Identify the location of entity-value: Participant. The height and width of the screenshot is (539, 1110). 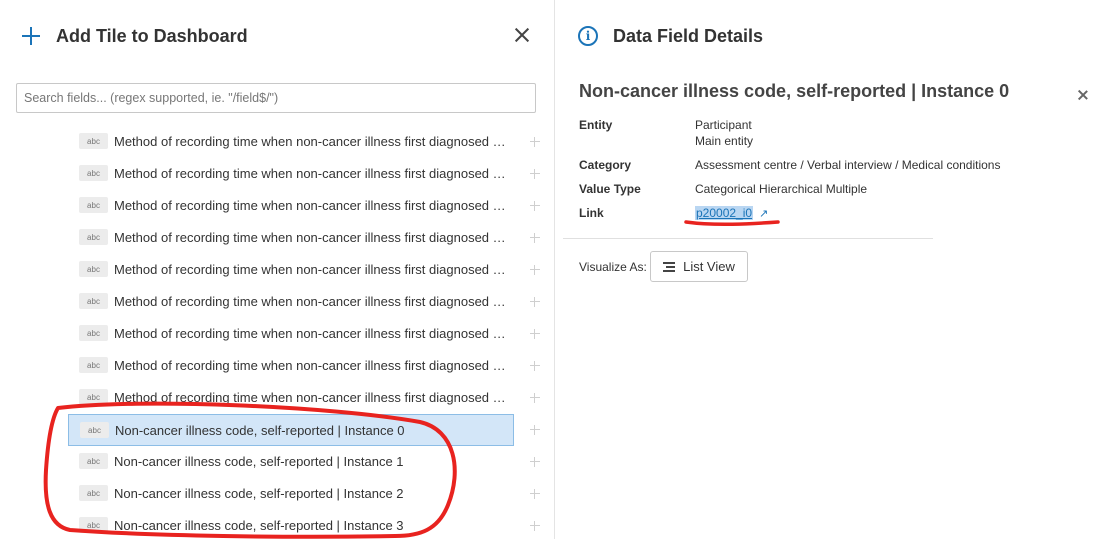
(723, 125).